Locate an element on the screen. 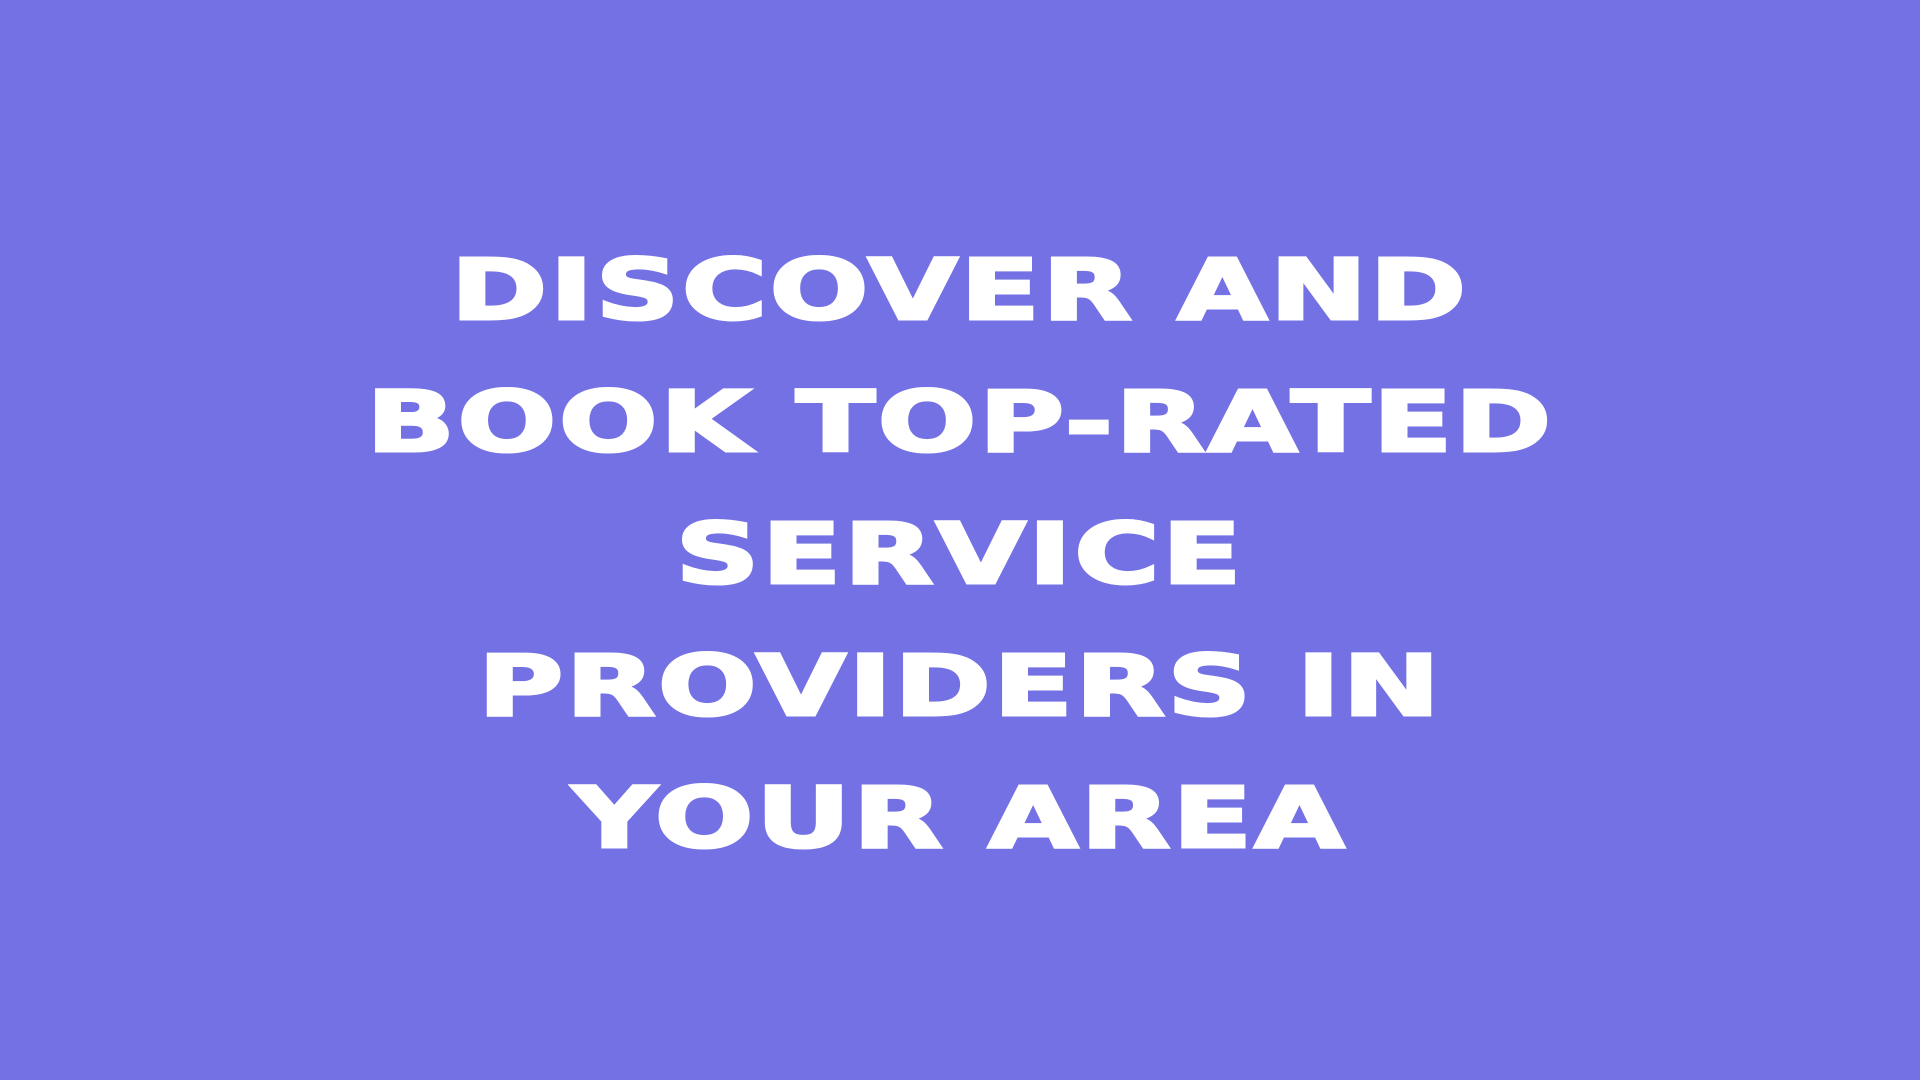  headline-line-1: DISCOVER AND is located at coordinates (959, 290).